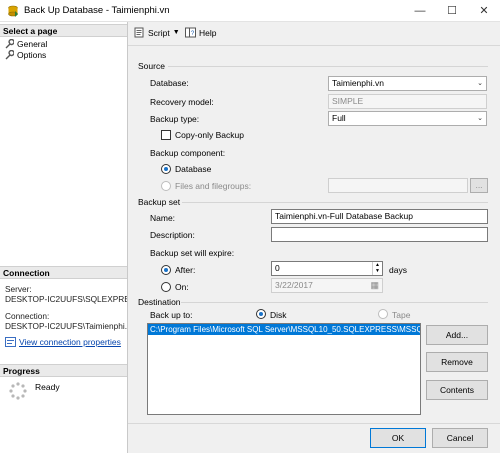 The image size is (500, 453). What do you see at coordinates (250, 11) in the screenshot?
I see `title-bar: Back Up Database - Taimienphi.vn — ☐ ✕` at bounding box center [250, 11].